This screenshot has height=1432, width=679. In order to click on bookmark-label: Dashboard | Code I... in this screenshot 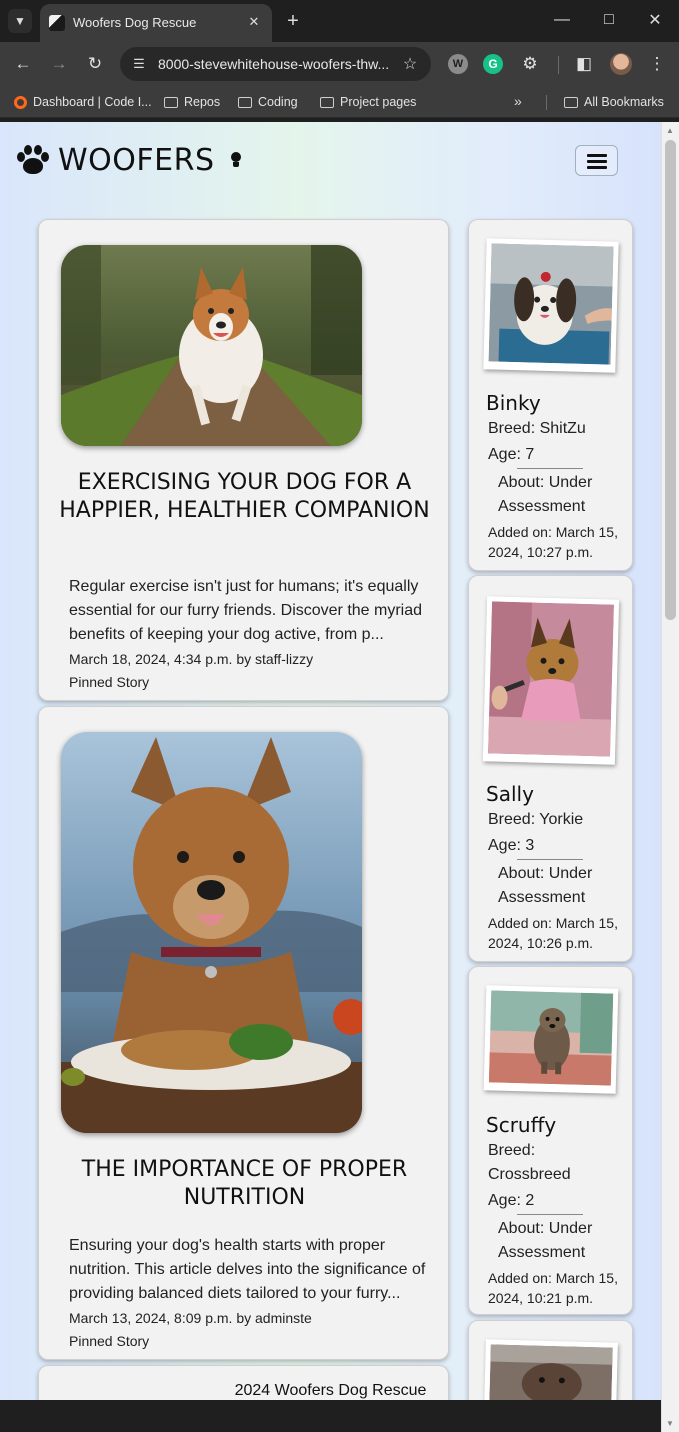, I will do `click(92, 102)`.